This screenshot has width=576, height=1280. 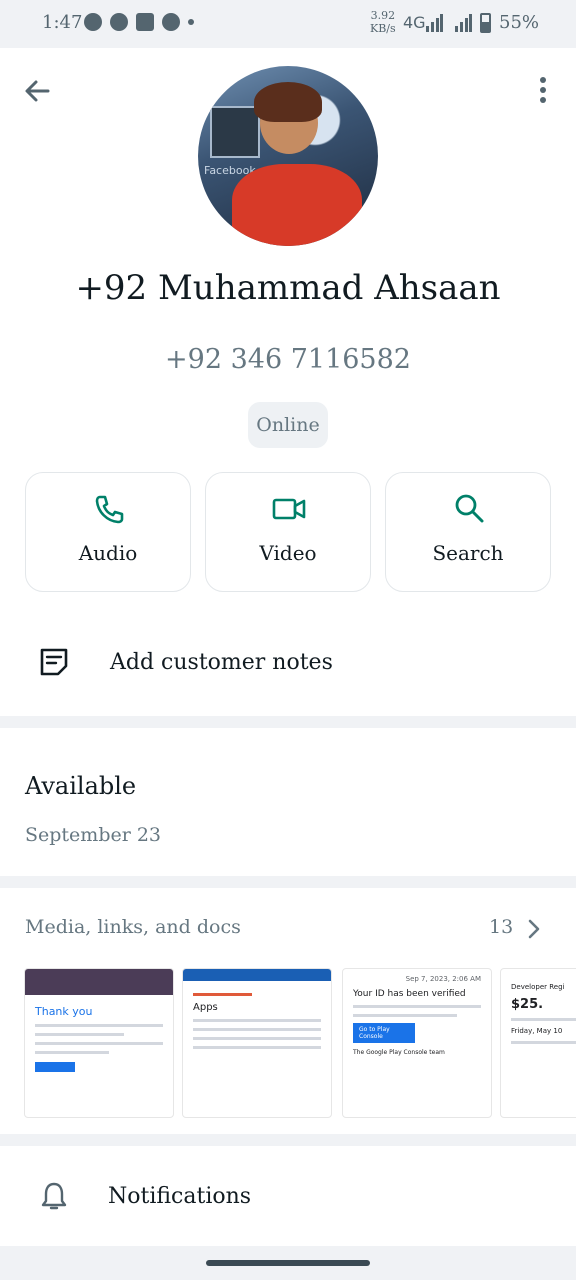 What do you see at coordinates (468, 532) in the screenshot?
I see `search-button: Search` at bounding box center [468, 532].